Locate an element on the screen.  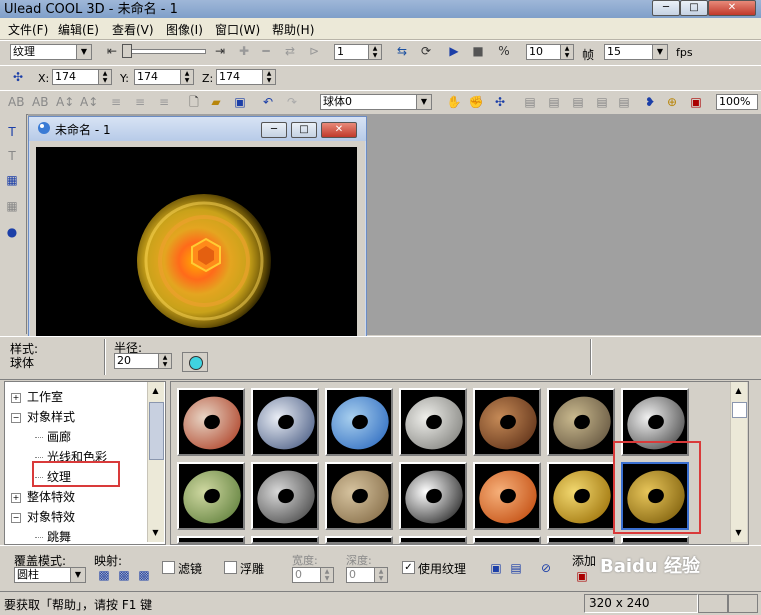
align-left-icon: ≡ is located at coordinates (116, 102).